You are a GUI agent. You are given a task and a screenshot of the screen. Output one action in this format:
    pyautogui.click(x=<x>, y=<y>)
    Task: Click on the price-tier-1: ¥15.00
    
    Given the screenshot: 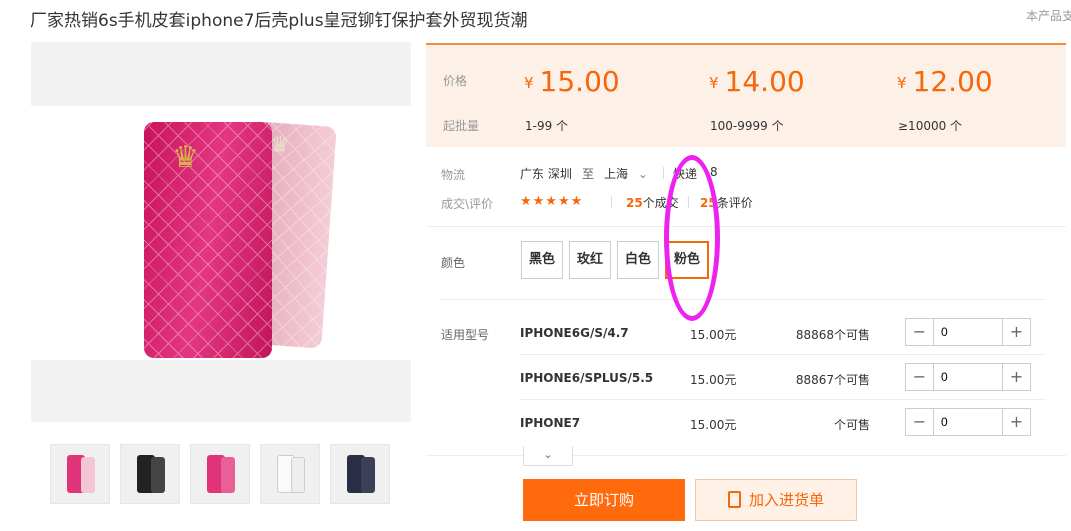 What is the action you would take?
    pyautogui.click(x=572, y=81)
    